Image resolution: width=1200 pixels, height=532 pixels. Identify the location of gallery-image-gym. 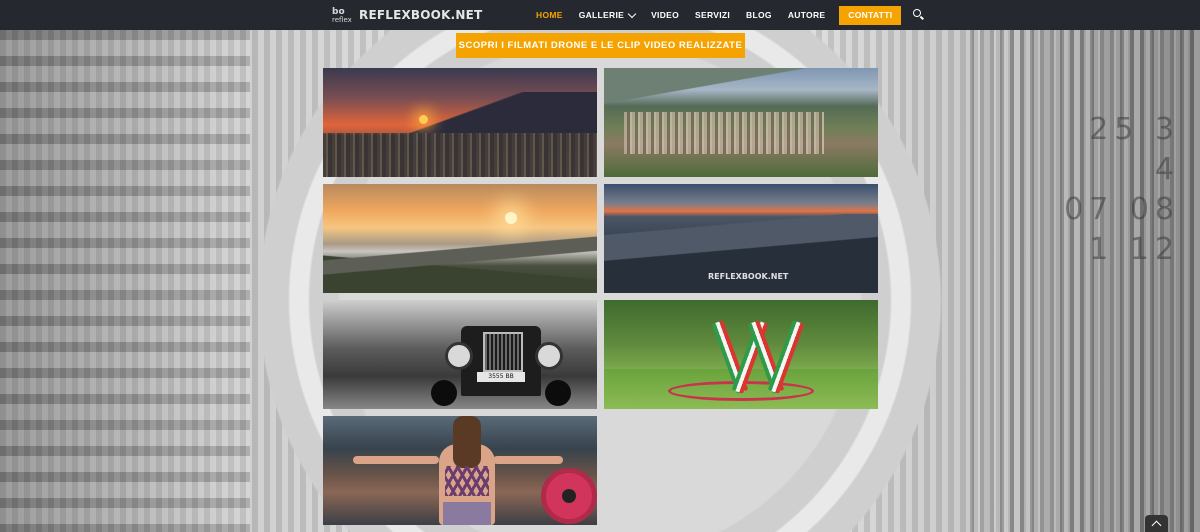
(460, 470).